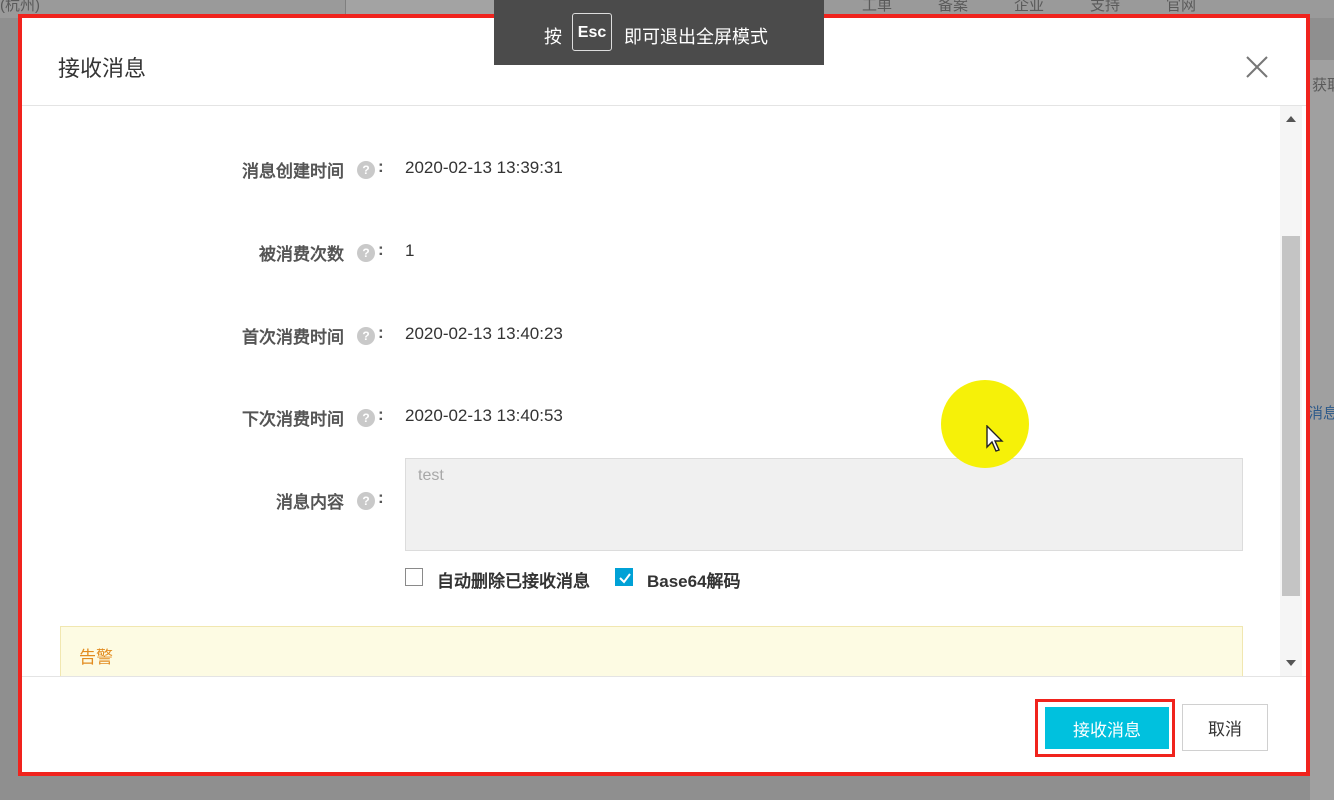 The height and width of the screenshot is (800, 1334). Describe the element at coordinates (1105, 7) in the screenshot. I see `background-nav-support: 支持` at that location.